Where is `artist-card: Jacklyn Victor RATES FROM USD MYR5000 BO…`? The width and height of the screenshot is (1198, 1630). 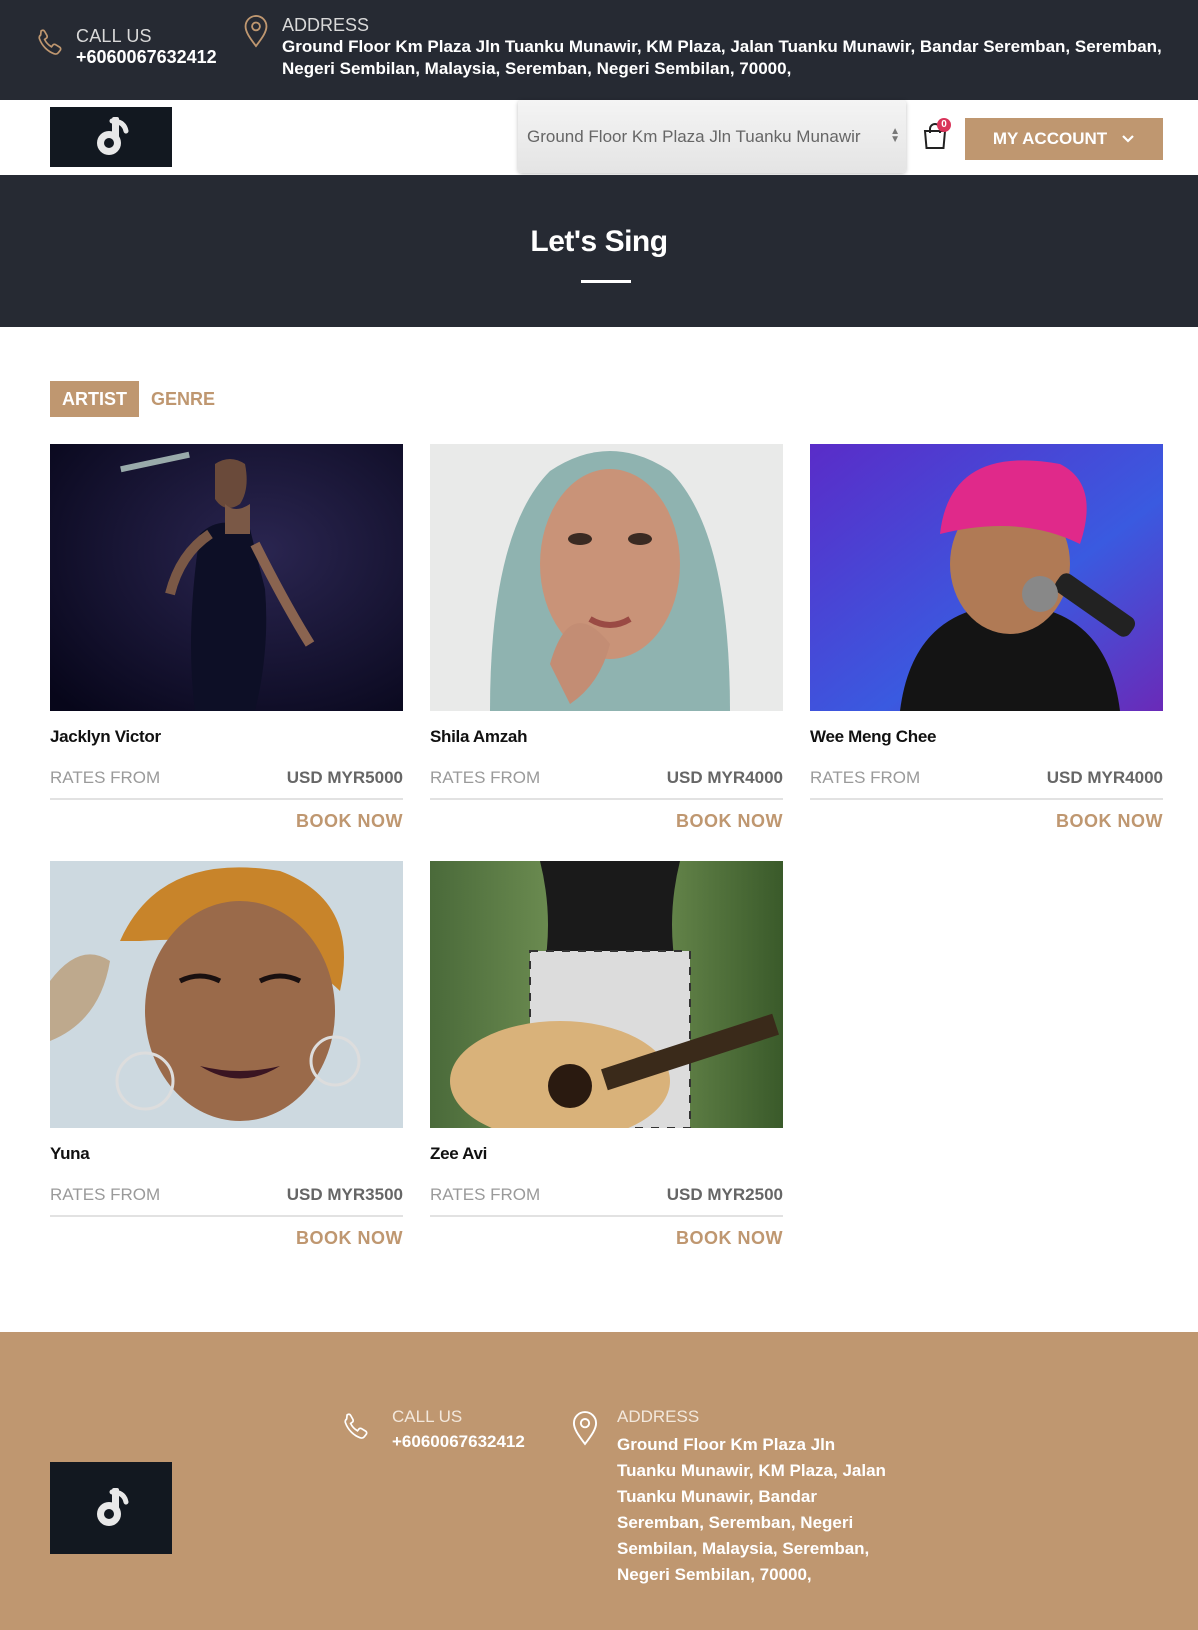 artist-card: Jacklyn Victor RATES FROM USD MYR5000 BO… is located at coordinates (226, 644).